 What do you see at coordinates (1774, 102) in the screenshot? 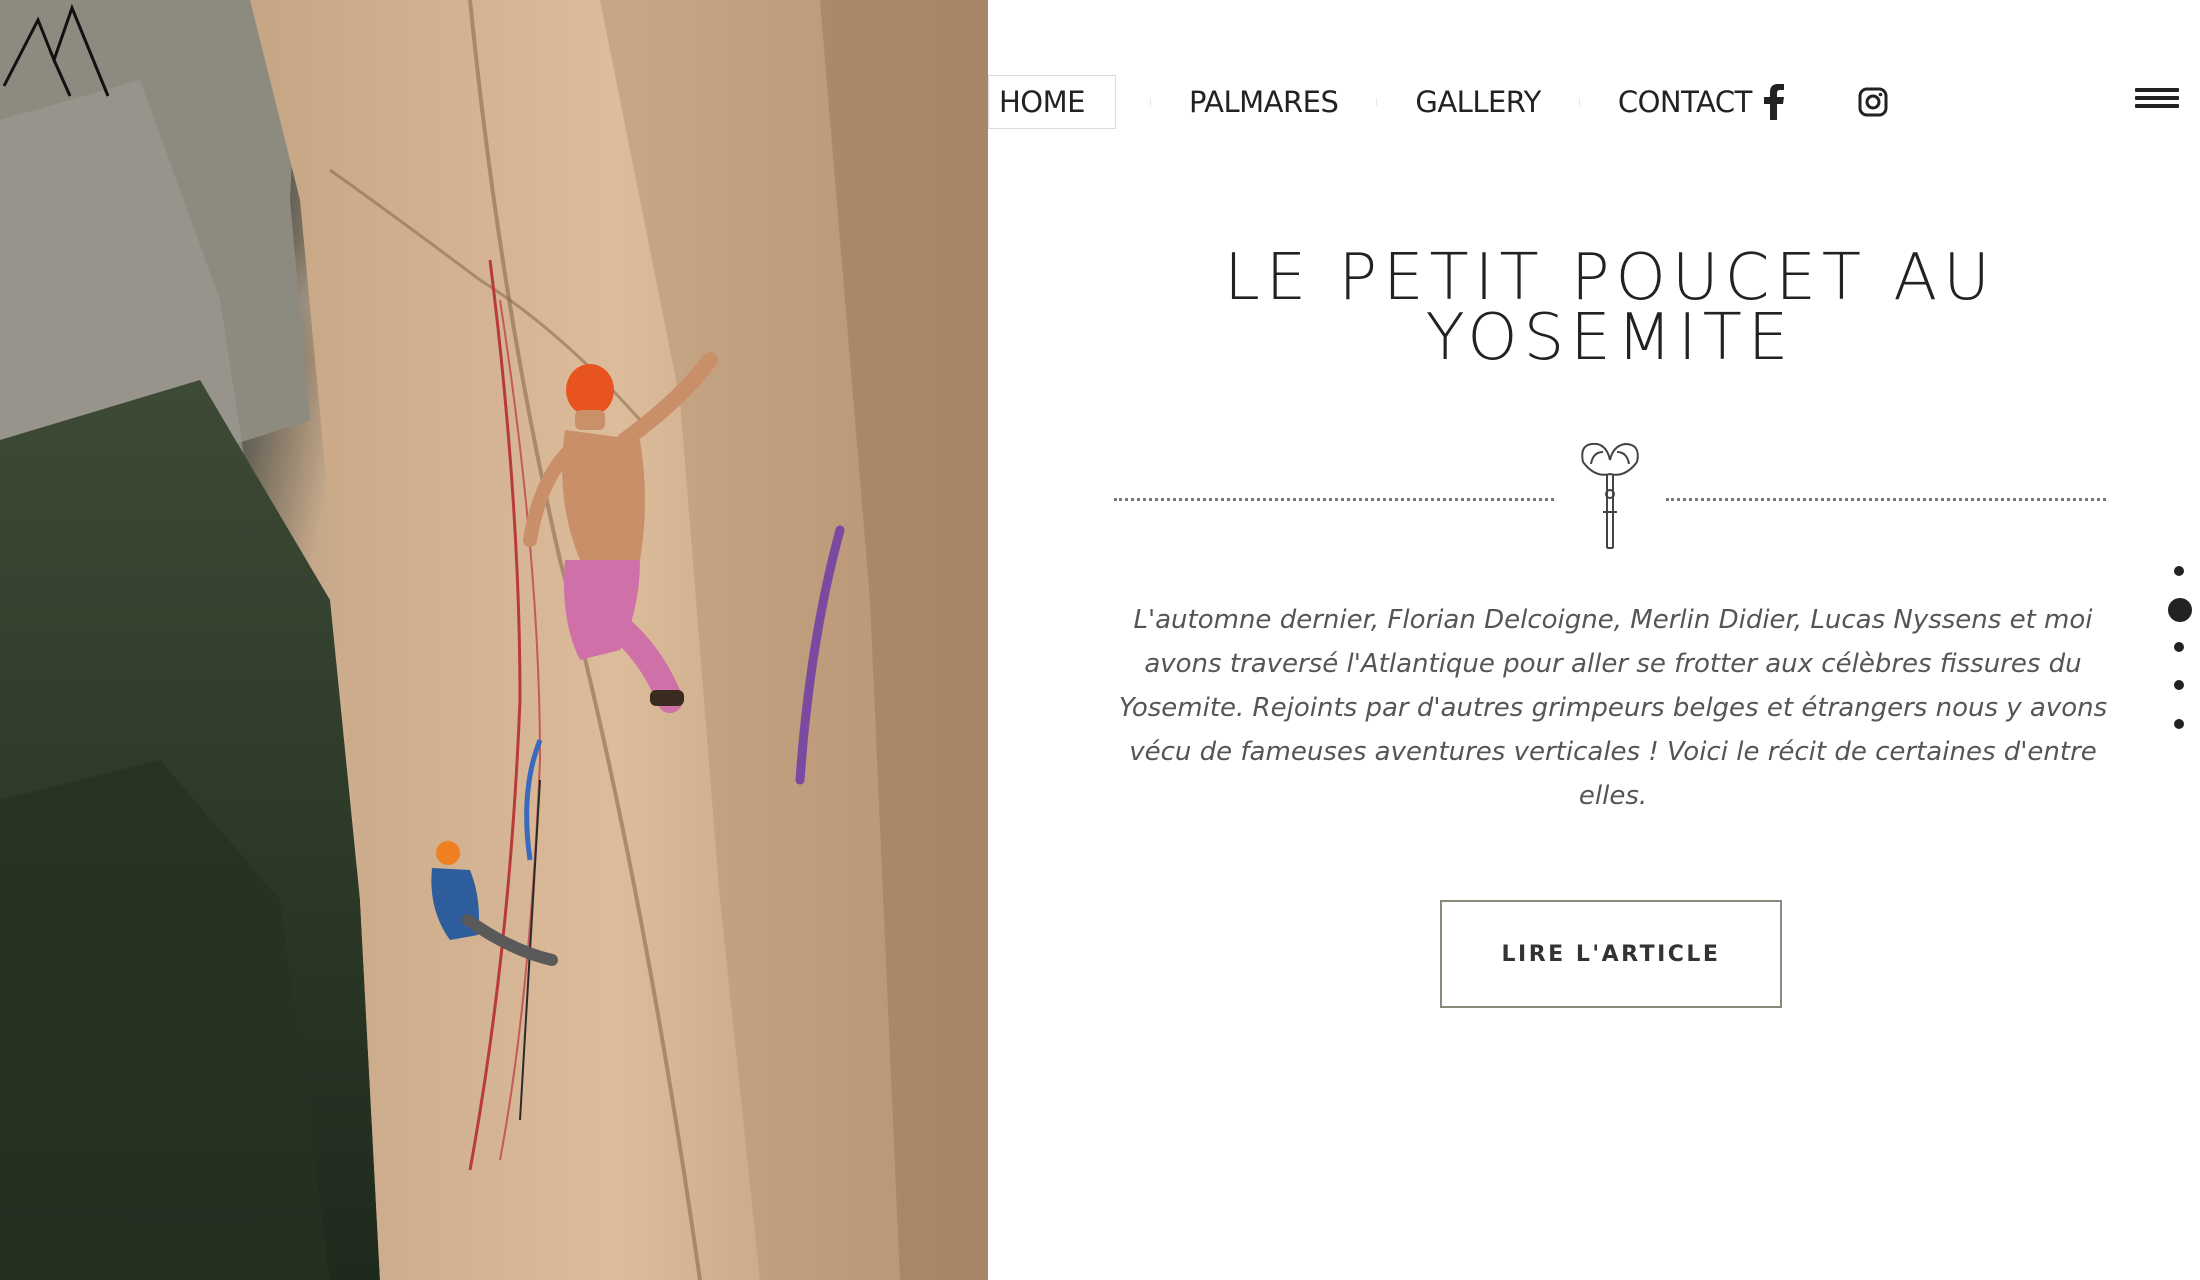
I see `facebook-icon` at bounding box center [1774, 102].